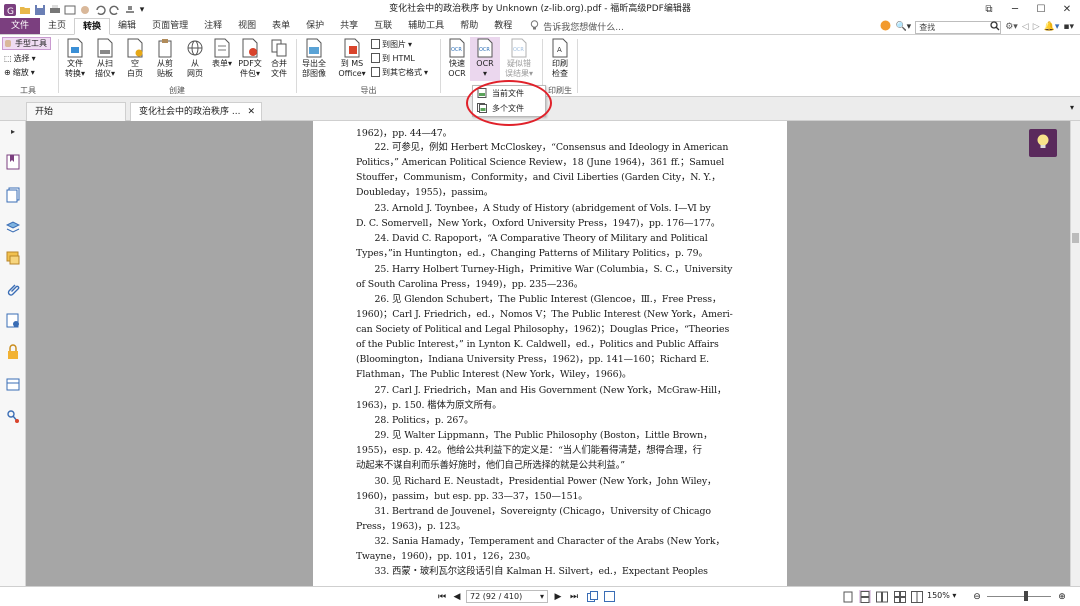  I want to click on from-web-button: 从 网页, so click(195, 58).